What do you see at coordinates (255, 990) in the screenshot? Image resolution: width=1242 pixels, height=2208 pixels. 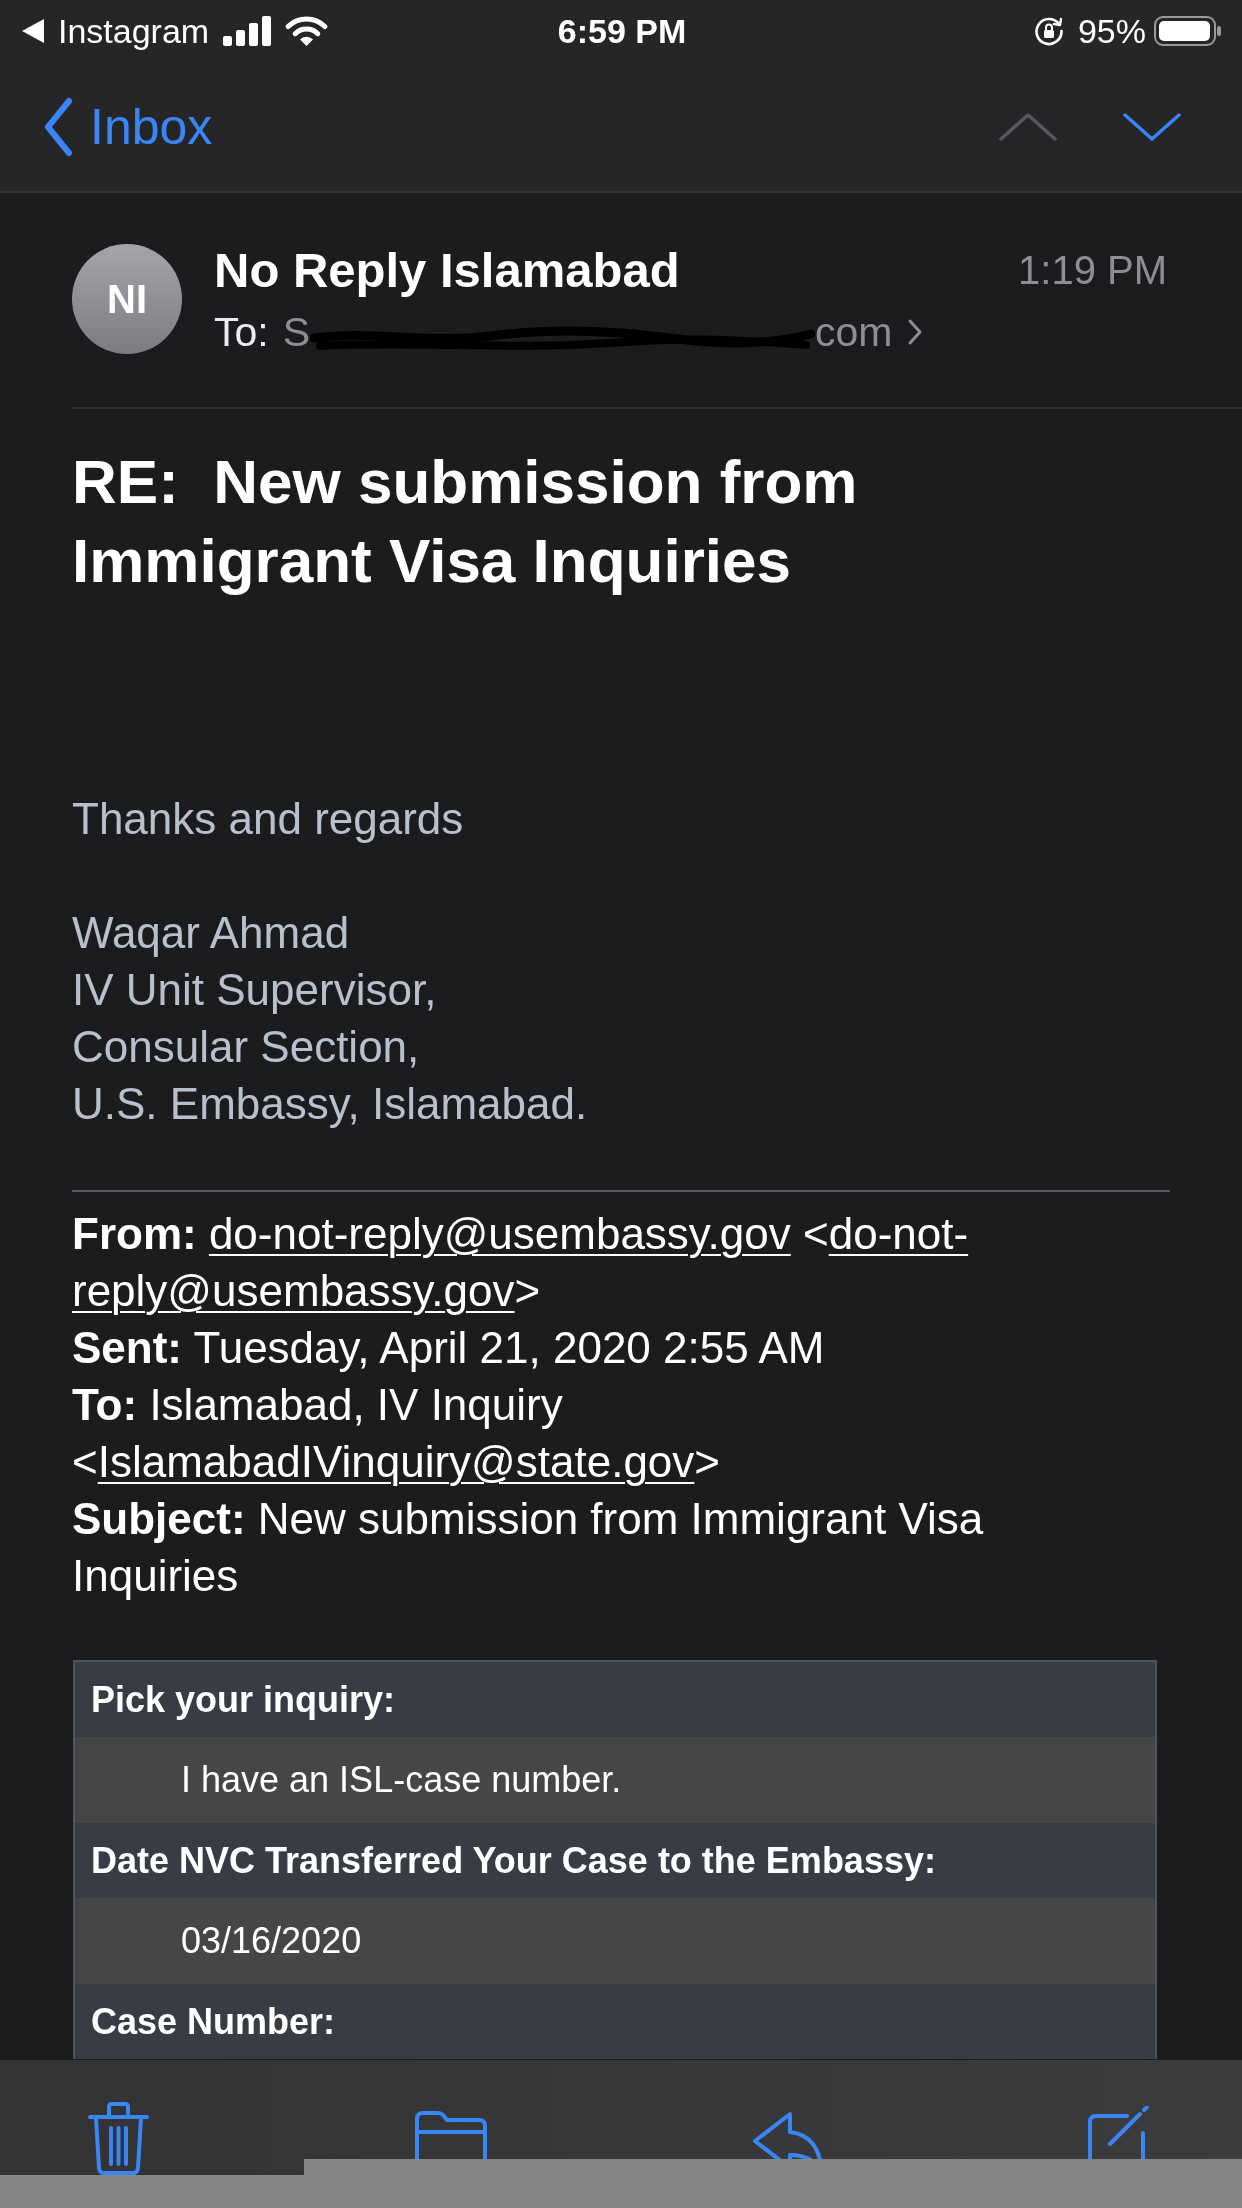 I see `signature-line: IV Unit Supervisor,` at bounding box center [255, 990].